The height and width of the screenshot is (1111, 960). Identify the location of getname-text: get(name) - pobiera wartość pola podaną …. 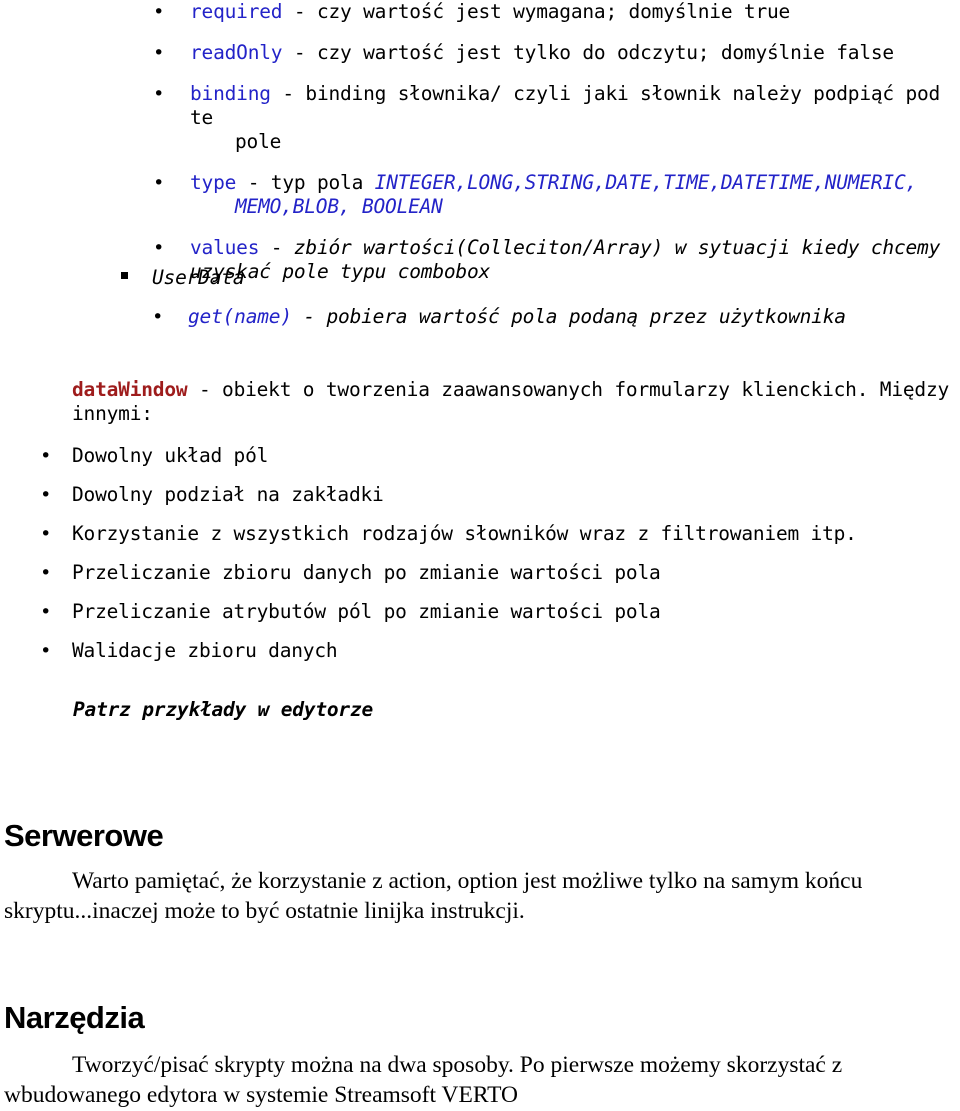
(517, 317).